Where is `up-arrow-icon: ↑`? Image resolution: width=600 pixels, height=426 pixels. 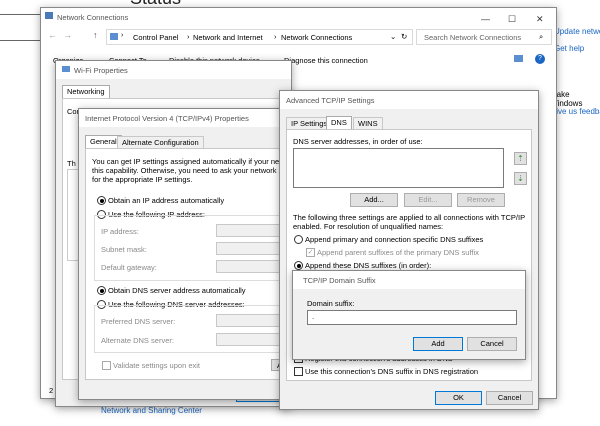 up-arrow-icon: ↑ is located at coordinates (95, 35).